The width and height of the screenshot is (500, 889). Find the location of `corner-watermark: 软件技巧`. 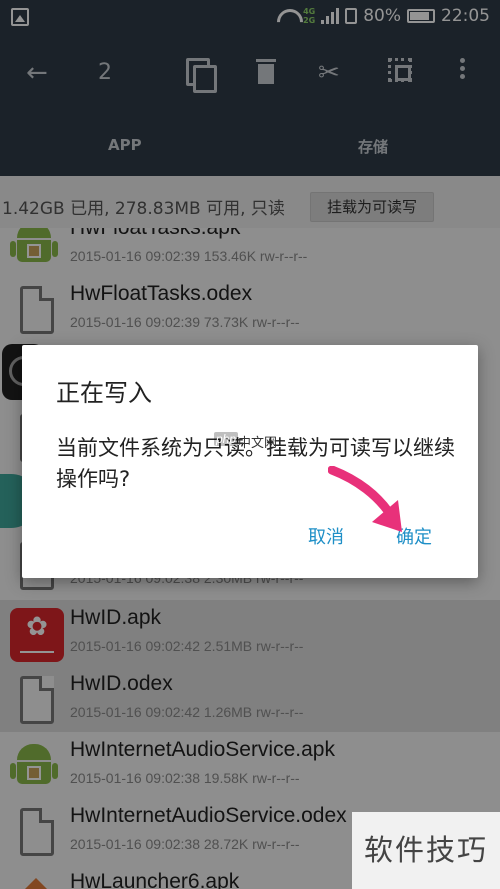

corner-watermark: 软件技巧 is located at coordinates (426, 850).